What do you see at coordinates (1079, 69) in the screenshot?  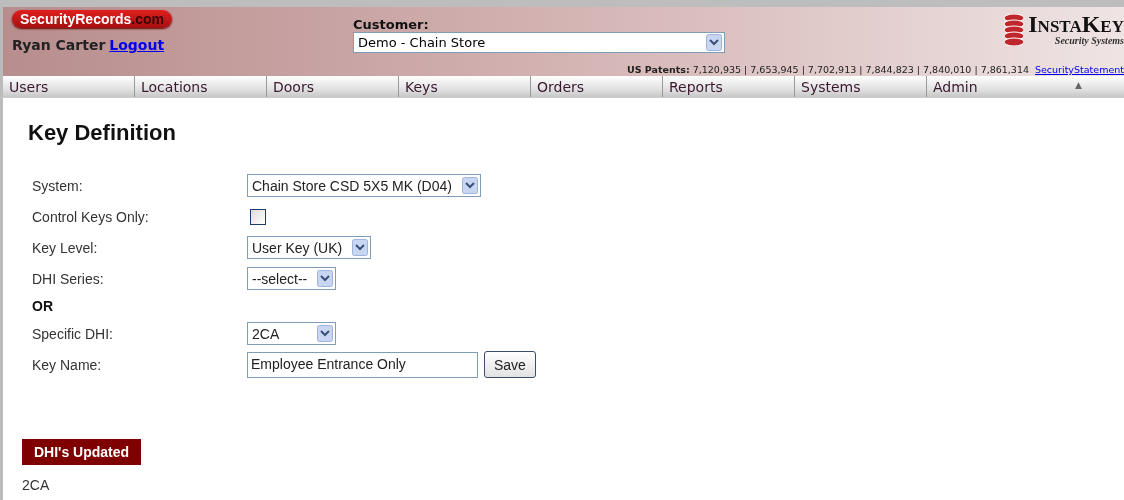 I see `security-statement-link: SecurityStatement` at bounding box center [1079, 69].